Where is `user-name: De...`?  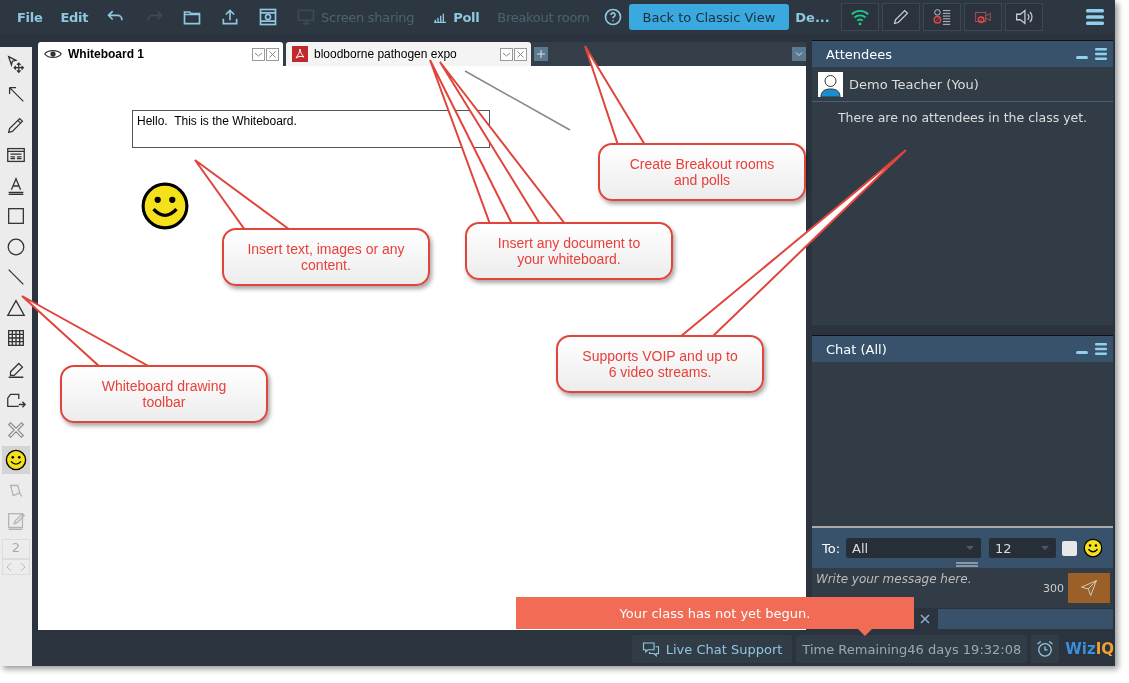
user-name: De... is located at coordinates (812, 17).